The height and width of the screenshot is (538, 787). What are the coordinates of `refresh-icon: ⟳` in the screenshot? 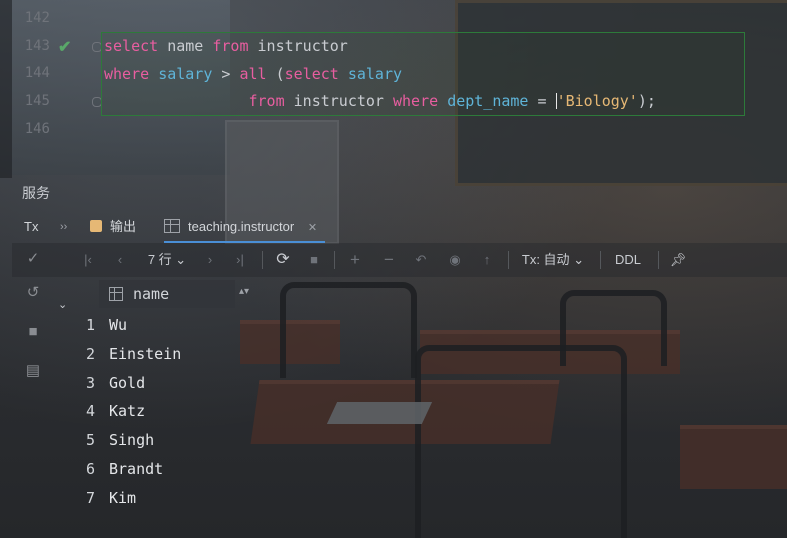 It's located at (283, 260).